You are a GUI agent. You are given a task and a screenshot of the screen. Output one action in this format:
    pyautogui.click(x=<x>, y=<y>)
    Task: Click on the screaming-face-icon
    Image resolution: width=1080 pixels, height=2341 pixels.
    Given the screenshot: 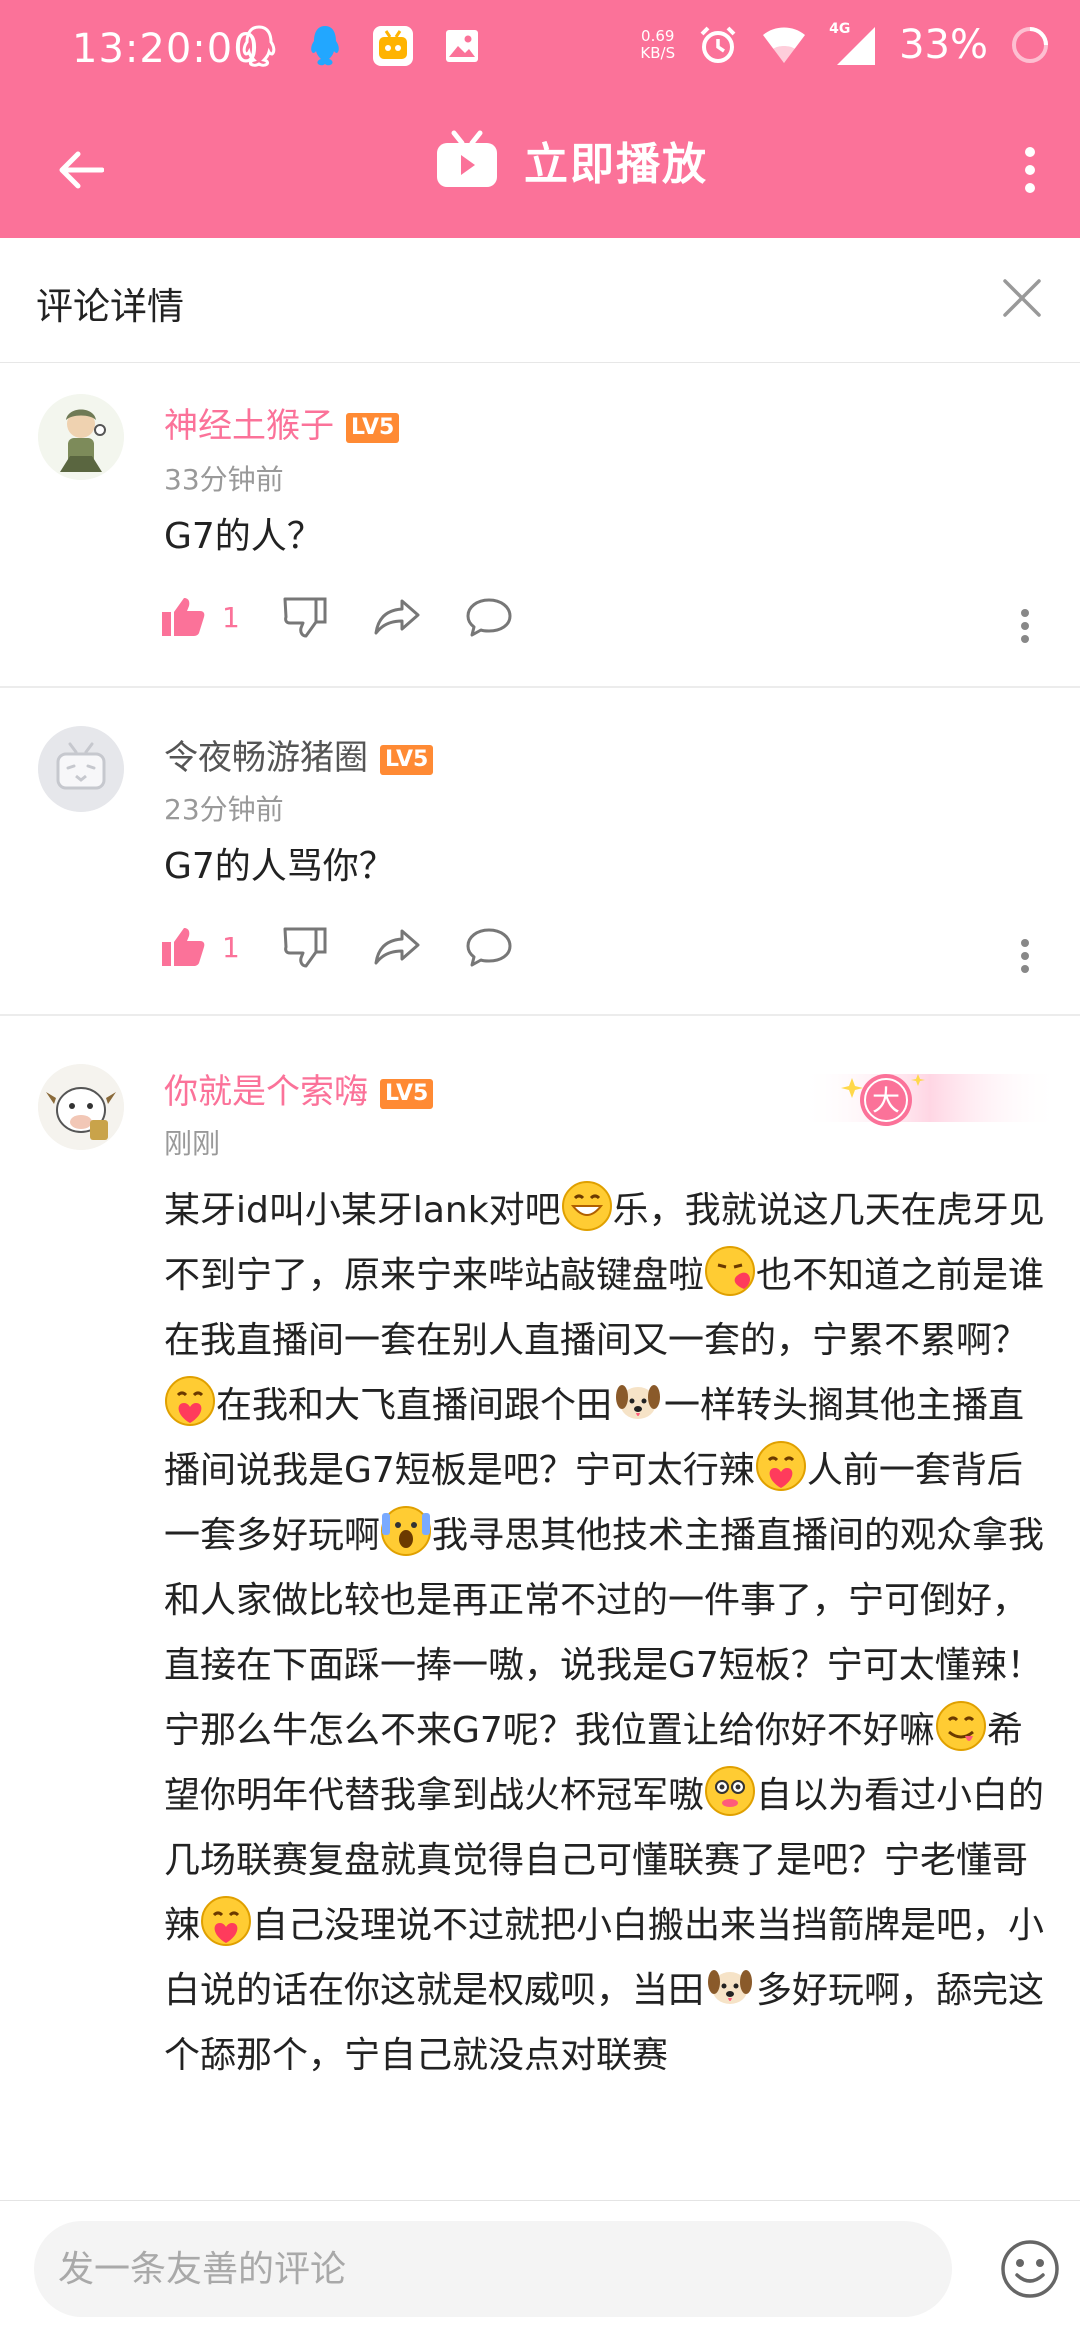 What is the action you would take?
    pyautogui.click(x=406, y=1531)
    